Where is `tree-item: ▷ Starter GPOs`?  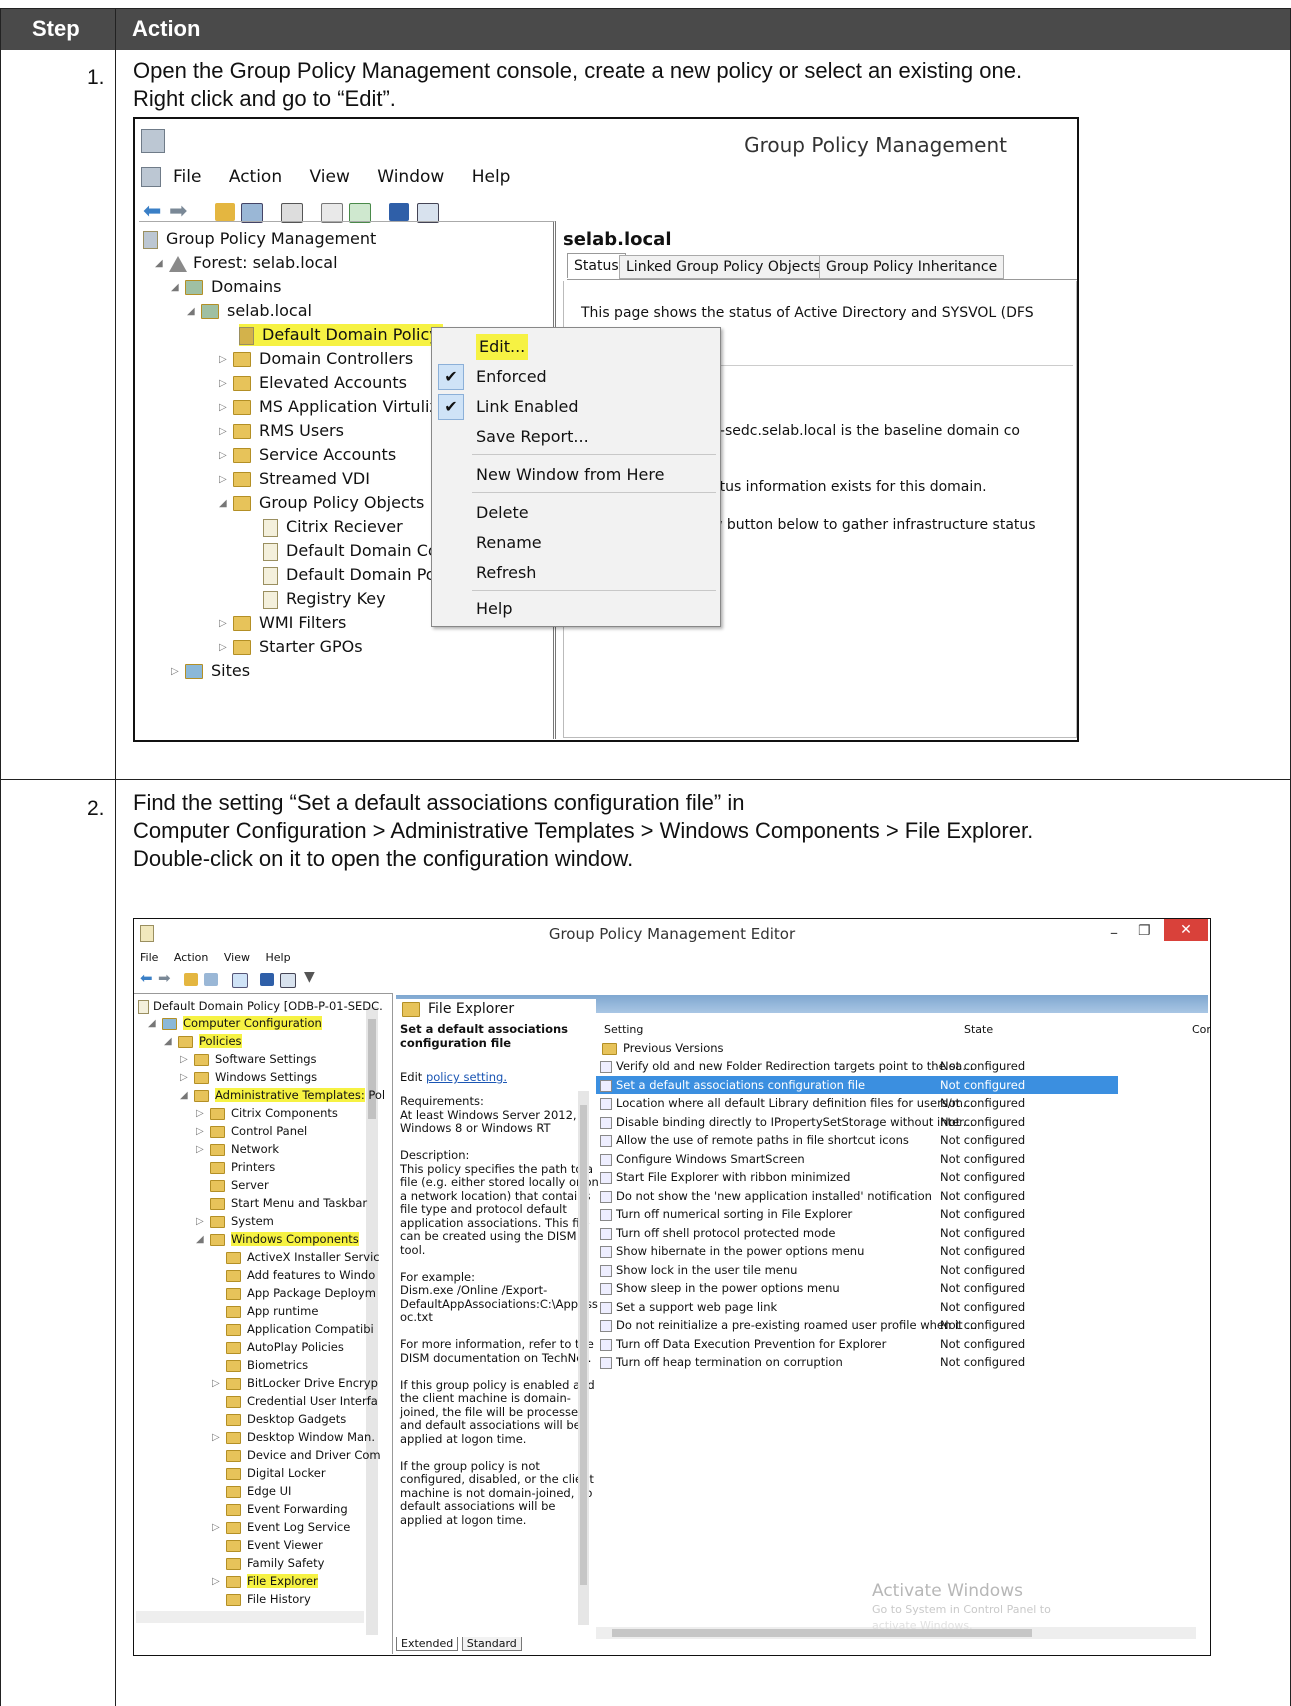 tree-item: ▷ Starter GPOs is located at coordinates (291, 647).